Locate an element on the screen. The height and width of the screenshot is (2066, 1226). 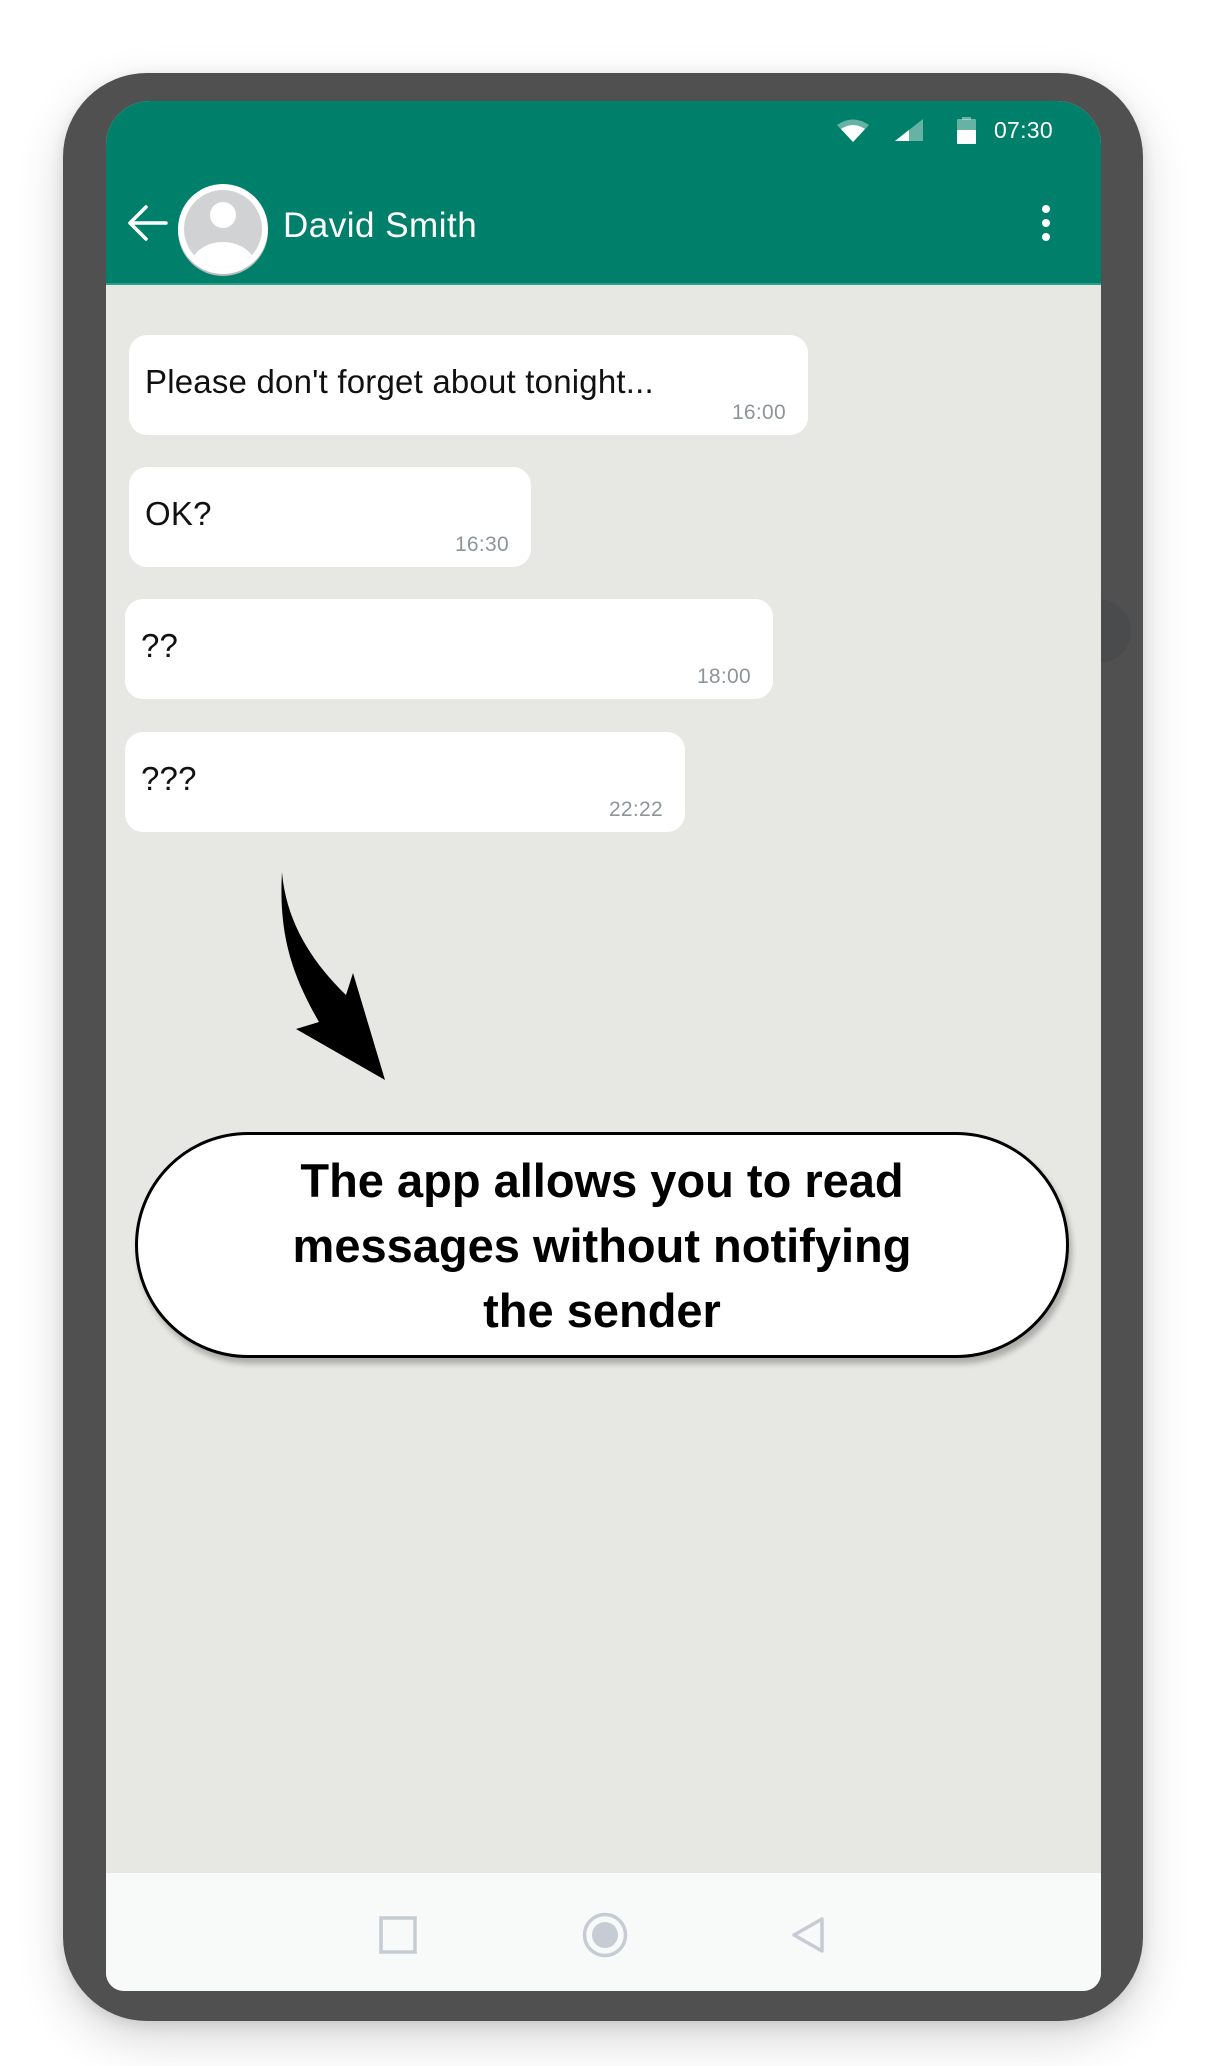
triangle-back-icon is located at coordinates (808, 1935).